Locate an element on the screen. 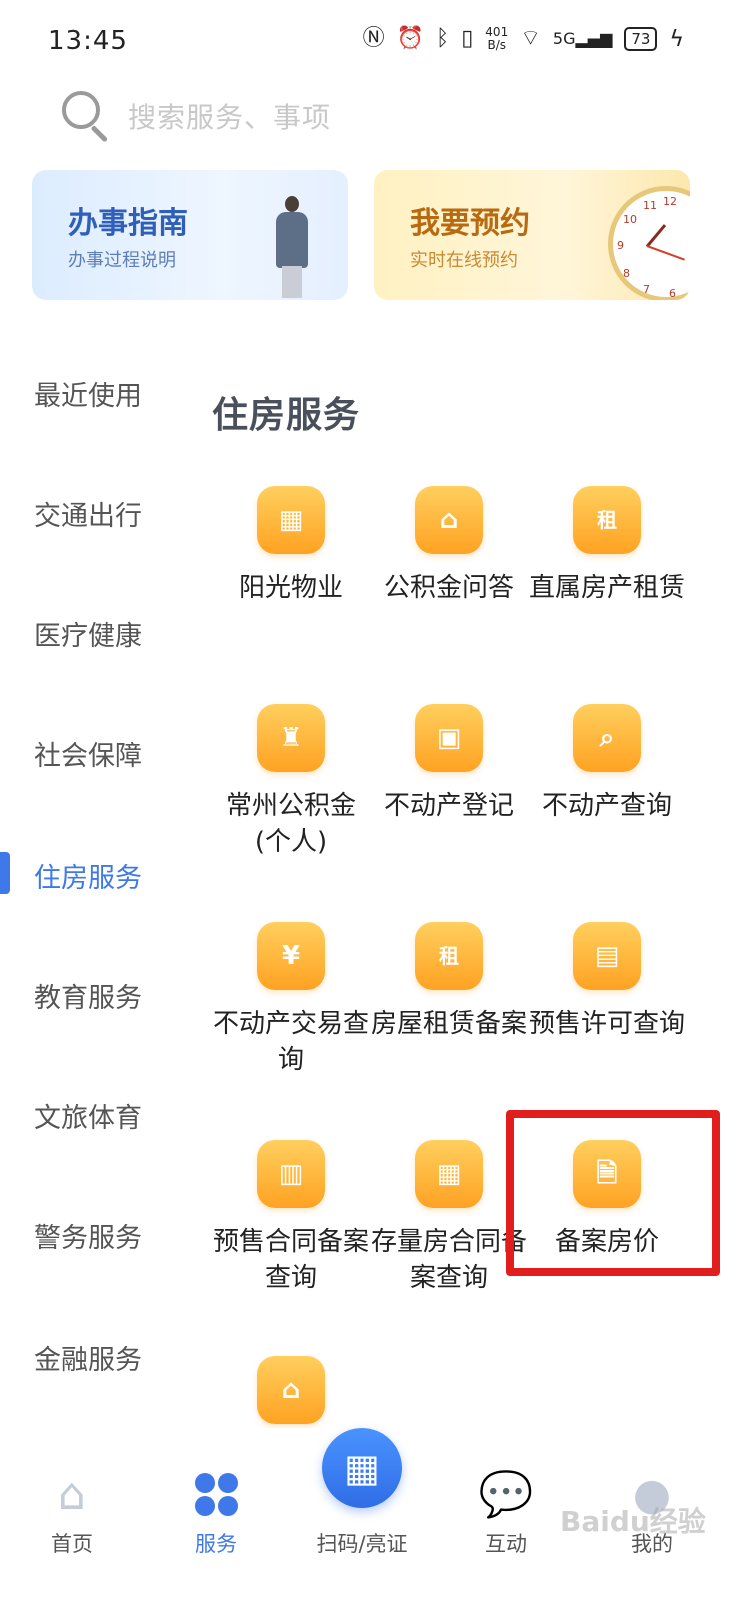 This screenshot has height=1600, width=738. network-speed-unit: B/s is located at coordinates (497, 45).